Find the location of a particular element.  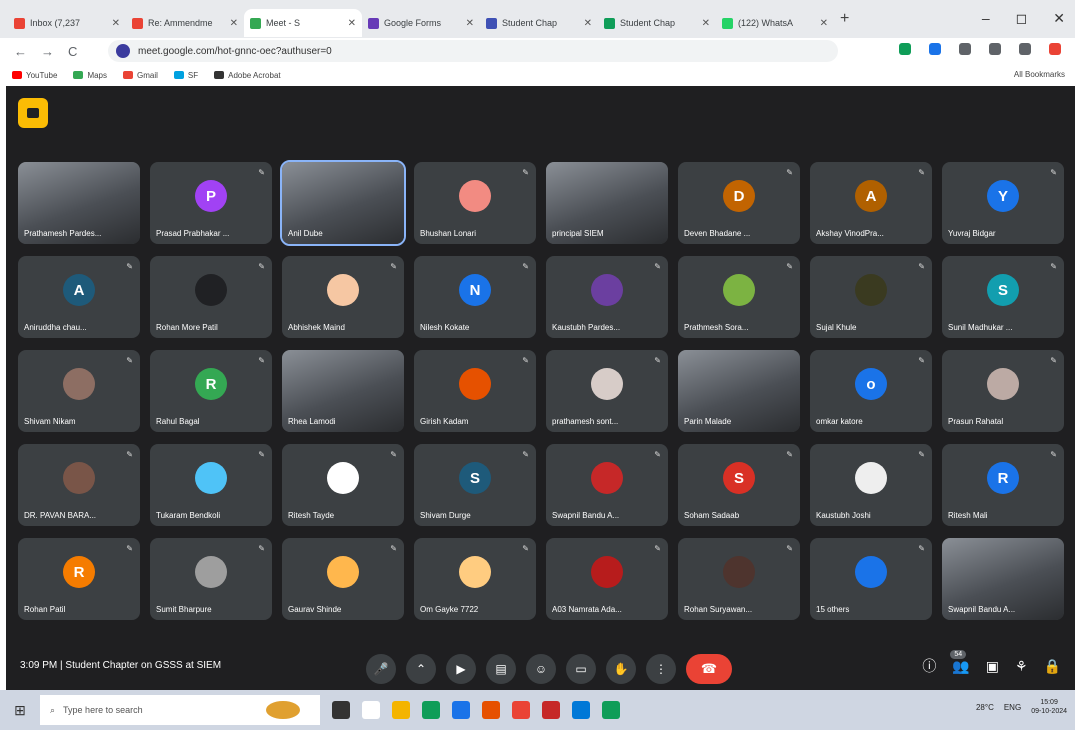

participant-tile: ✎ Om Gayke 7722 is located at coordinates (475, 579).